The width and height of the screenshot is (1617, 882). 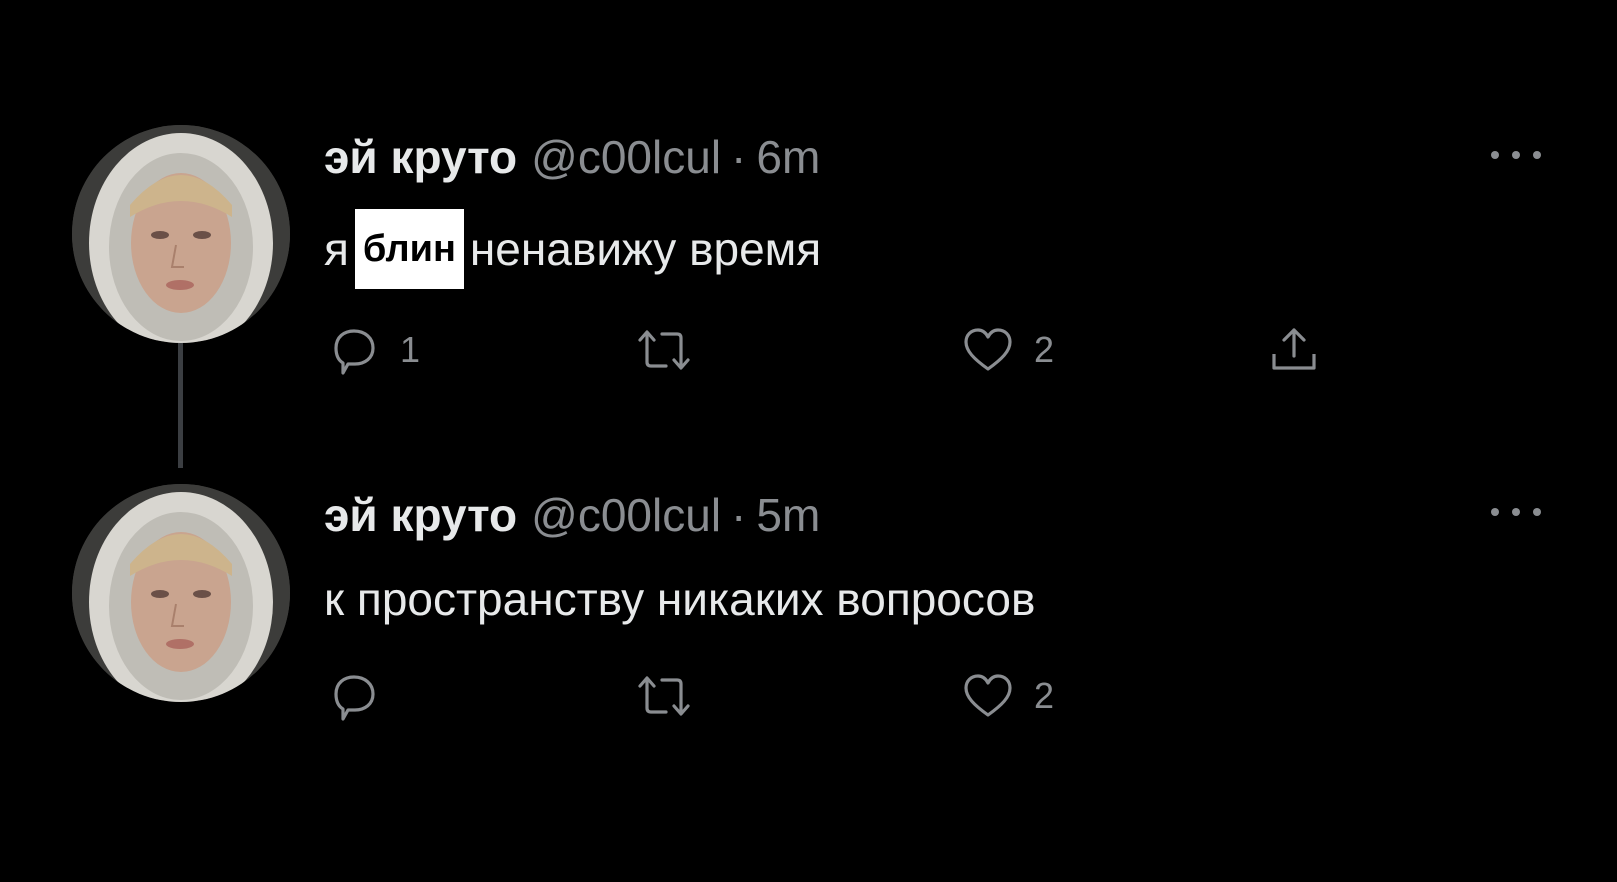 I want to click on retweet-button, so click(x=664, y=696).